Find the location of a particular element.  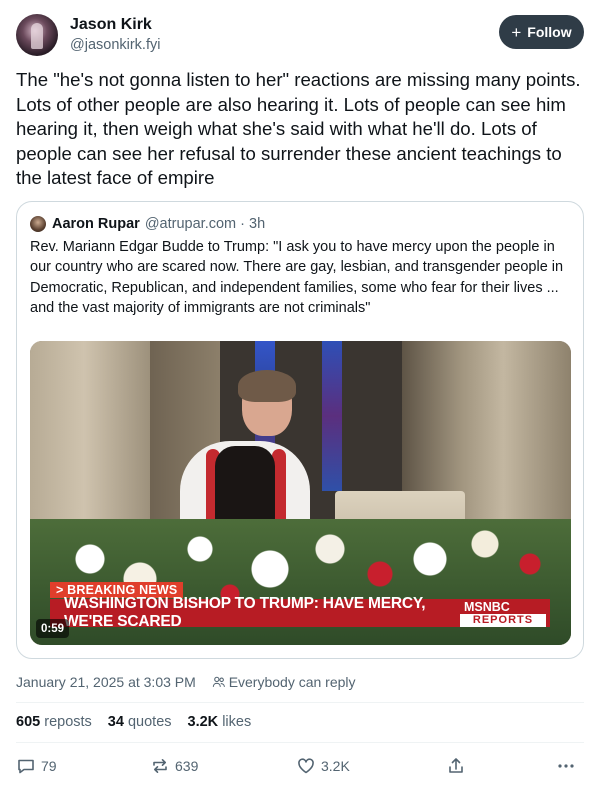

share-icon is located at coordinates (456, 765).